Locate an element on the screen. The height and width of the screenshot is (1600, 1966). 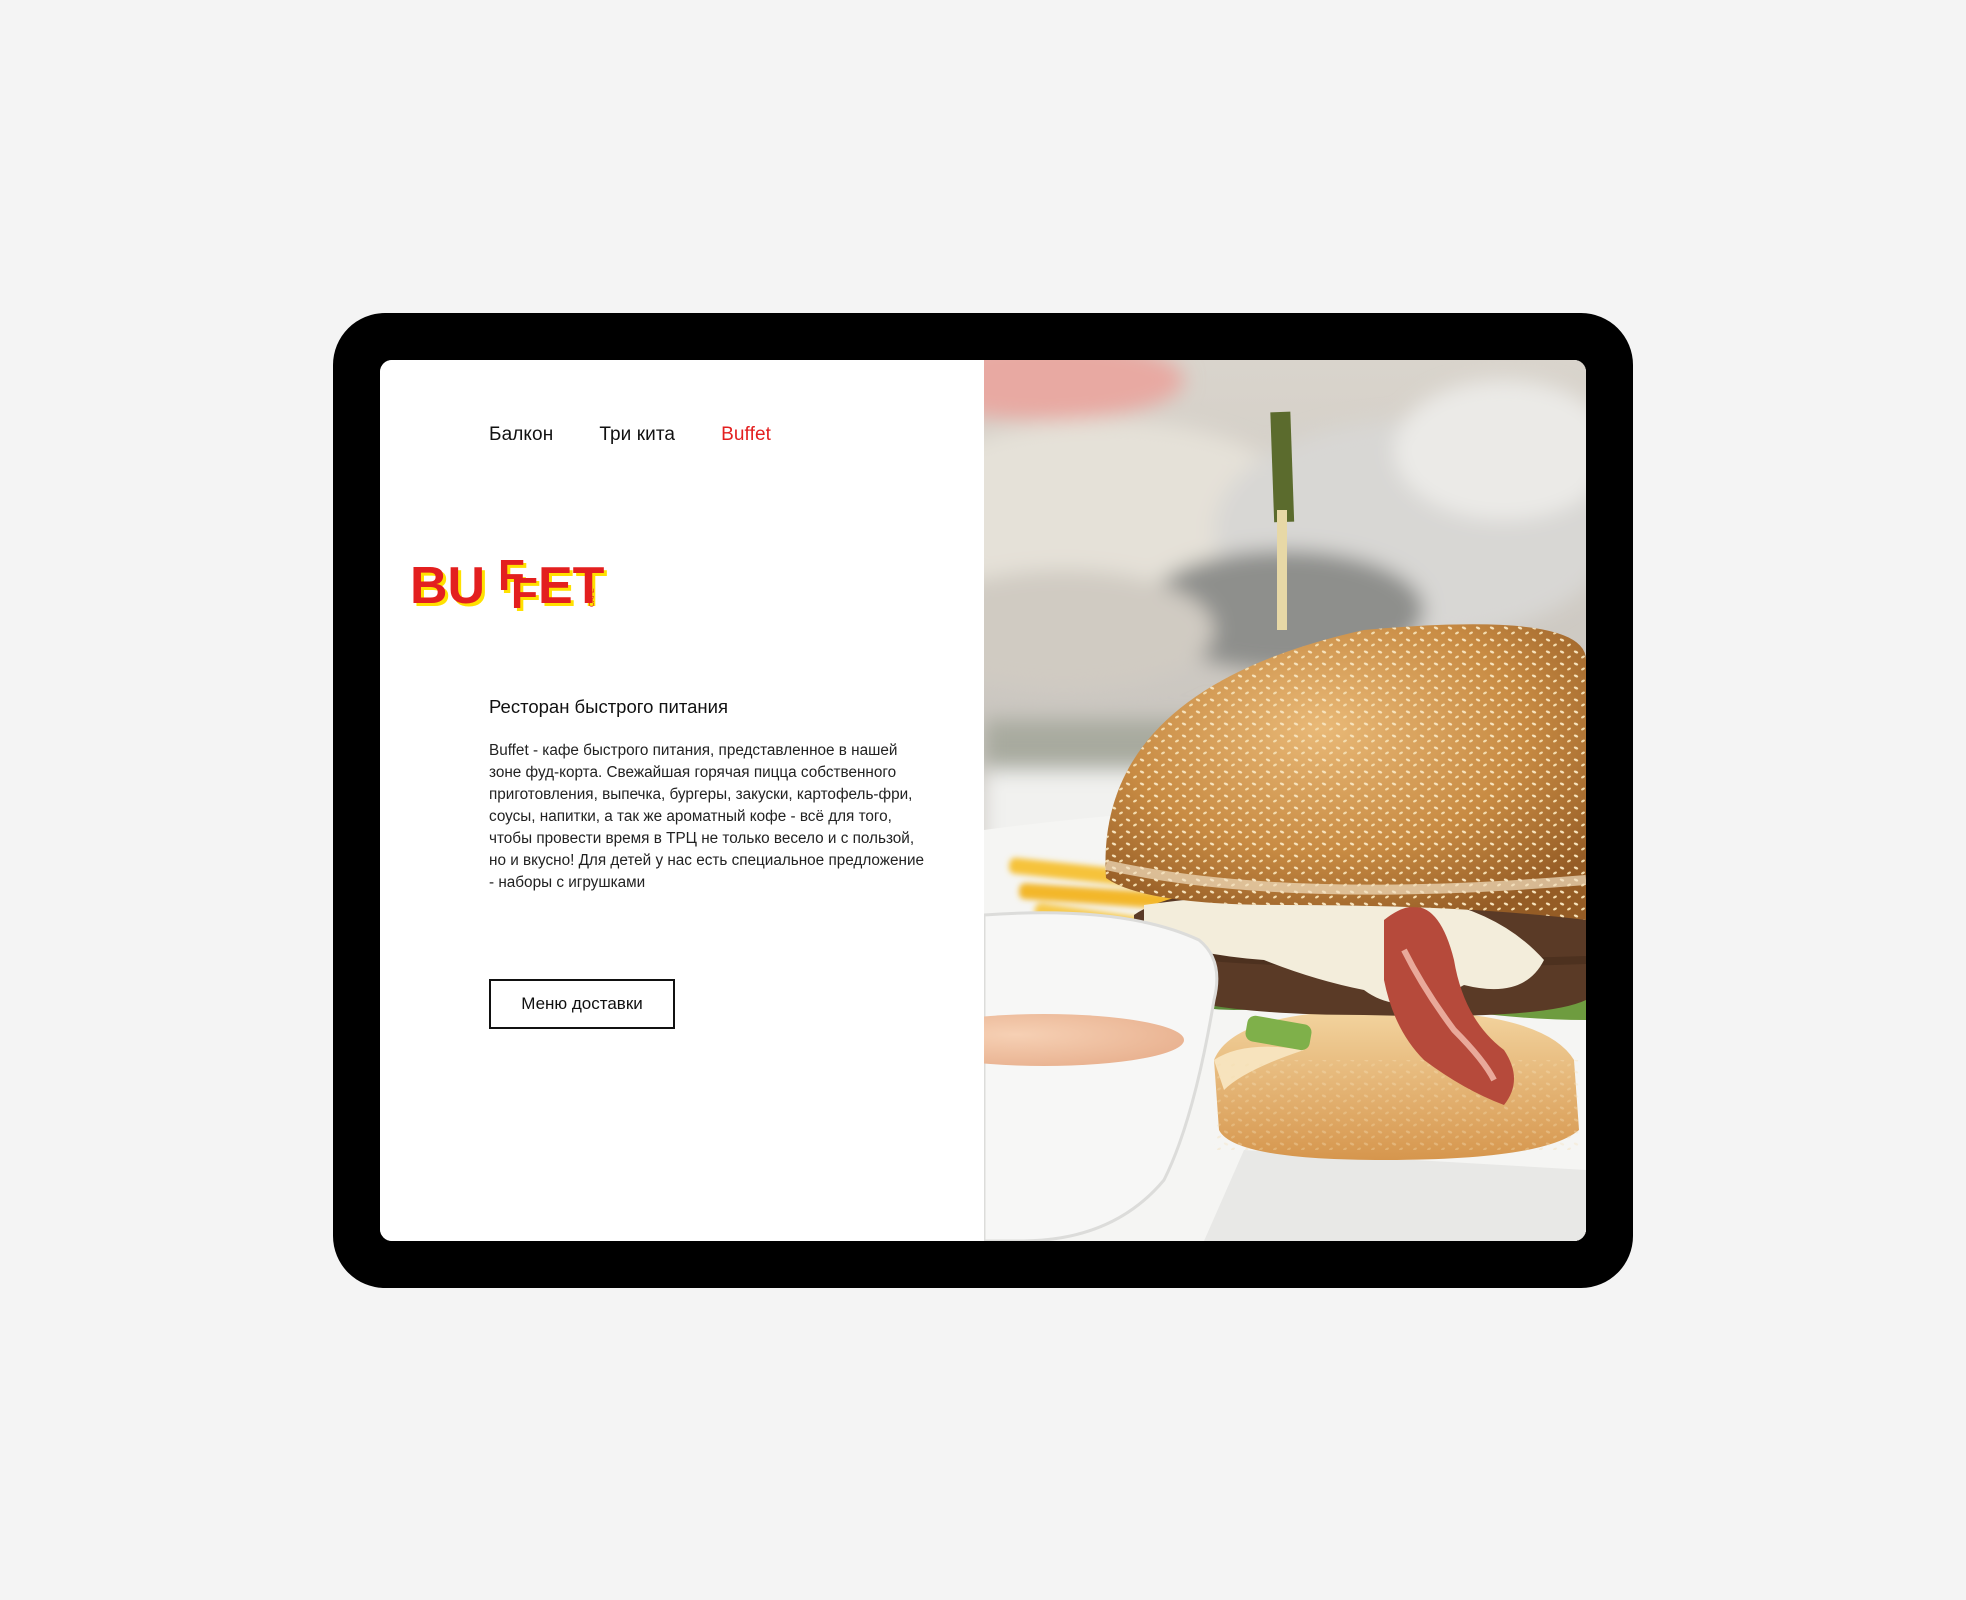
svg-text: BU is located at coordinates (447, 586).